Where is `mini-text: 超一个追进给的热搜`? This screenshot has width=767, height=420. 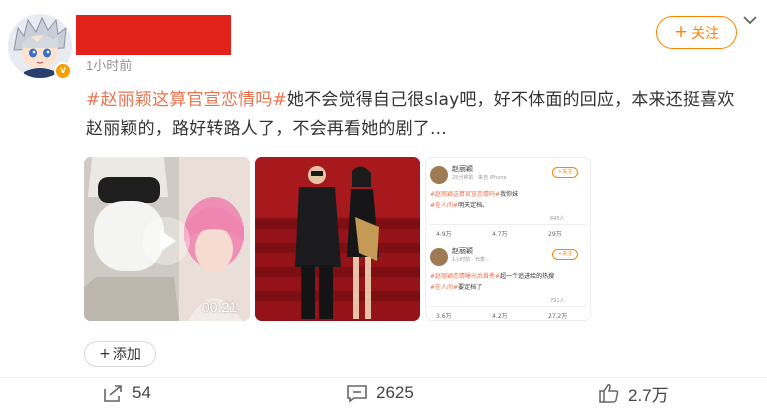
mini-text: 超一个追进给的热搜 is located at coordinates (527, 276).